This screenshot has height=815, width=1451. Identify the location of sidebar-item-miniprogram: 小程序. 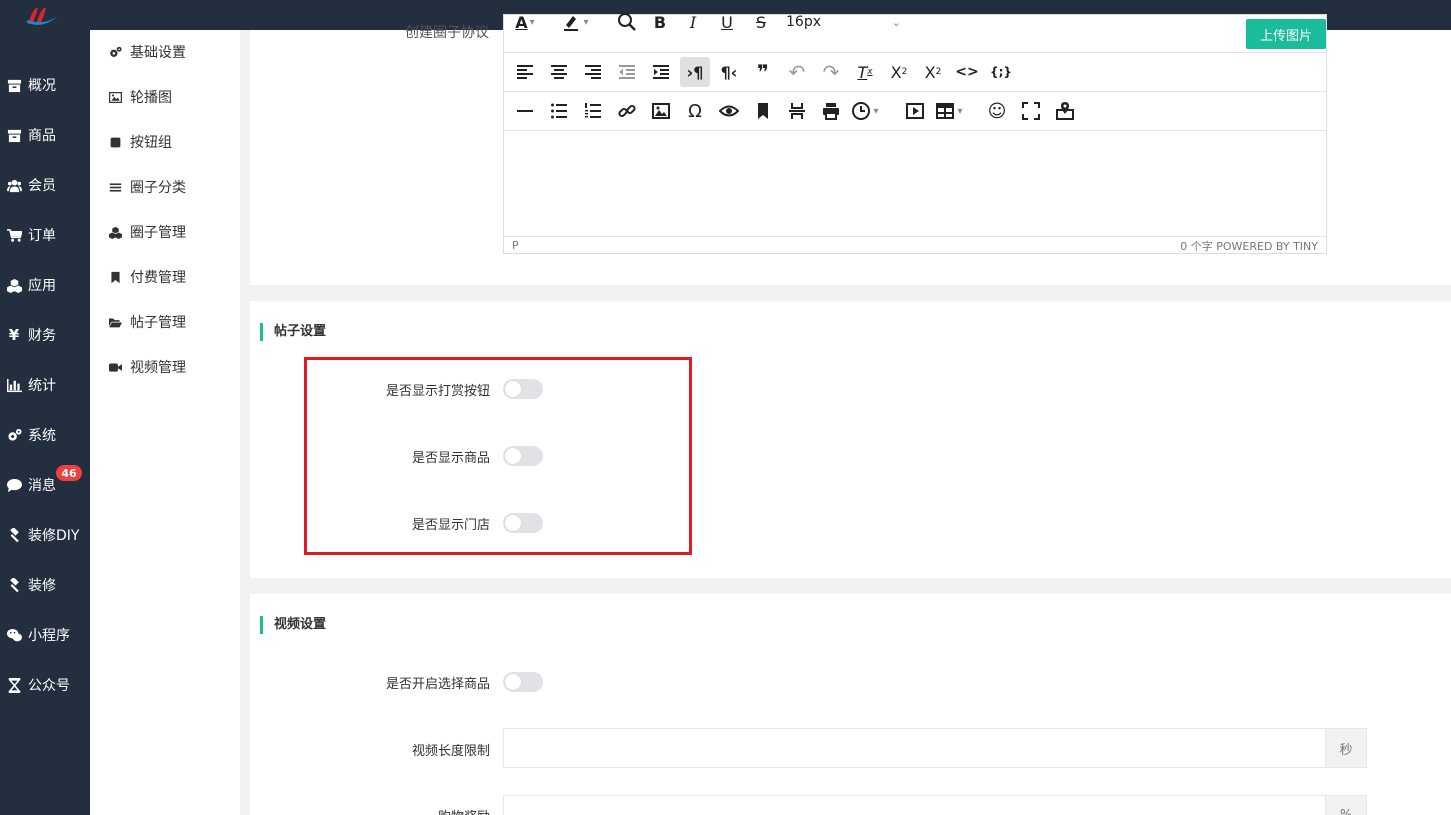
(45, 635).